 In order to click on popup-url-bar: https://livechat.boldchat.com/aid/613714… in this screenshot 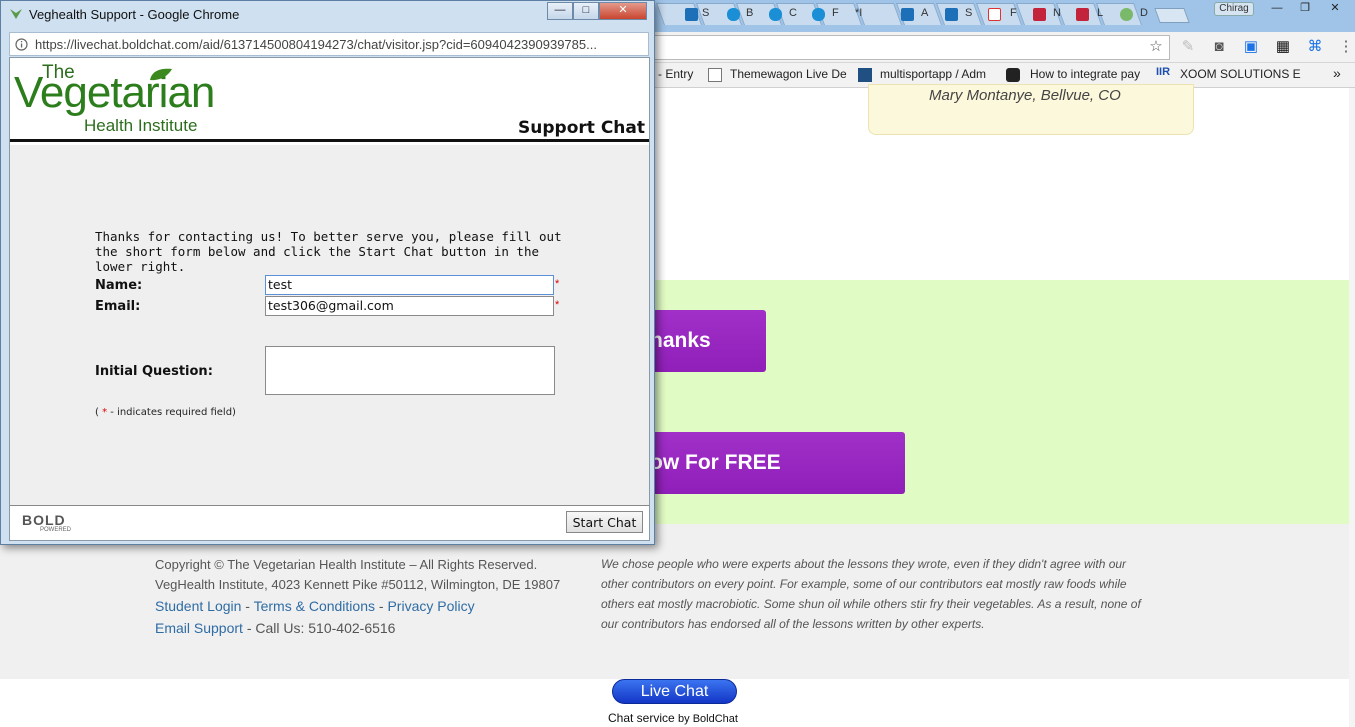, I will do `click(329, 44)`.